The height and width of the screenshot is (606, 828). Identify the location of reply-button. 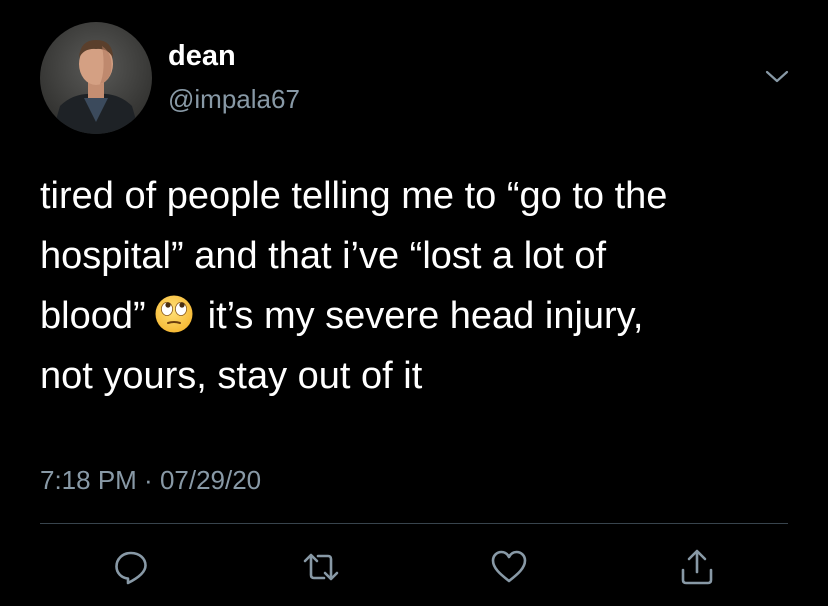
(131, 567).